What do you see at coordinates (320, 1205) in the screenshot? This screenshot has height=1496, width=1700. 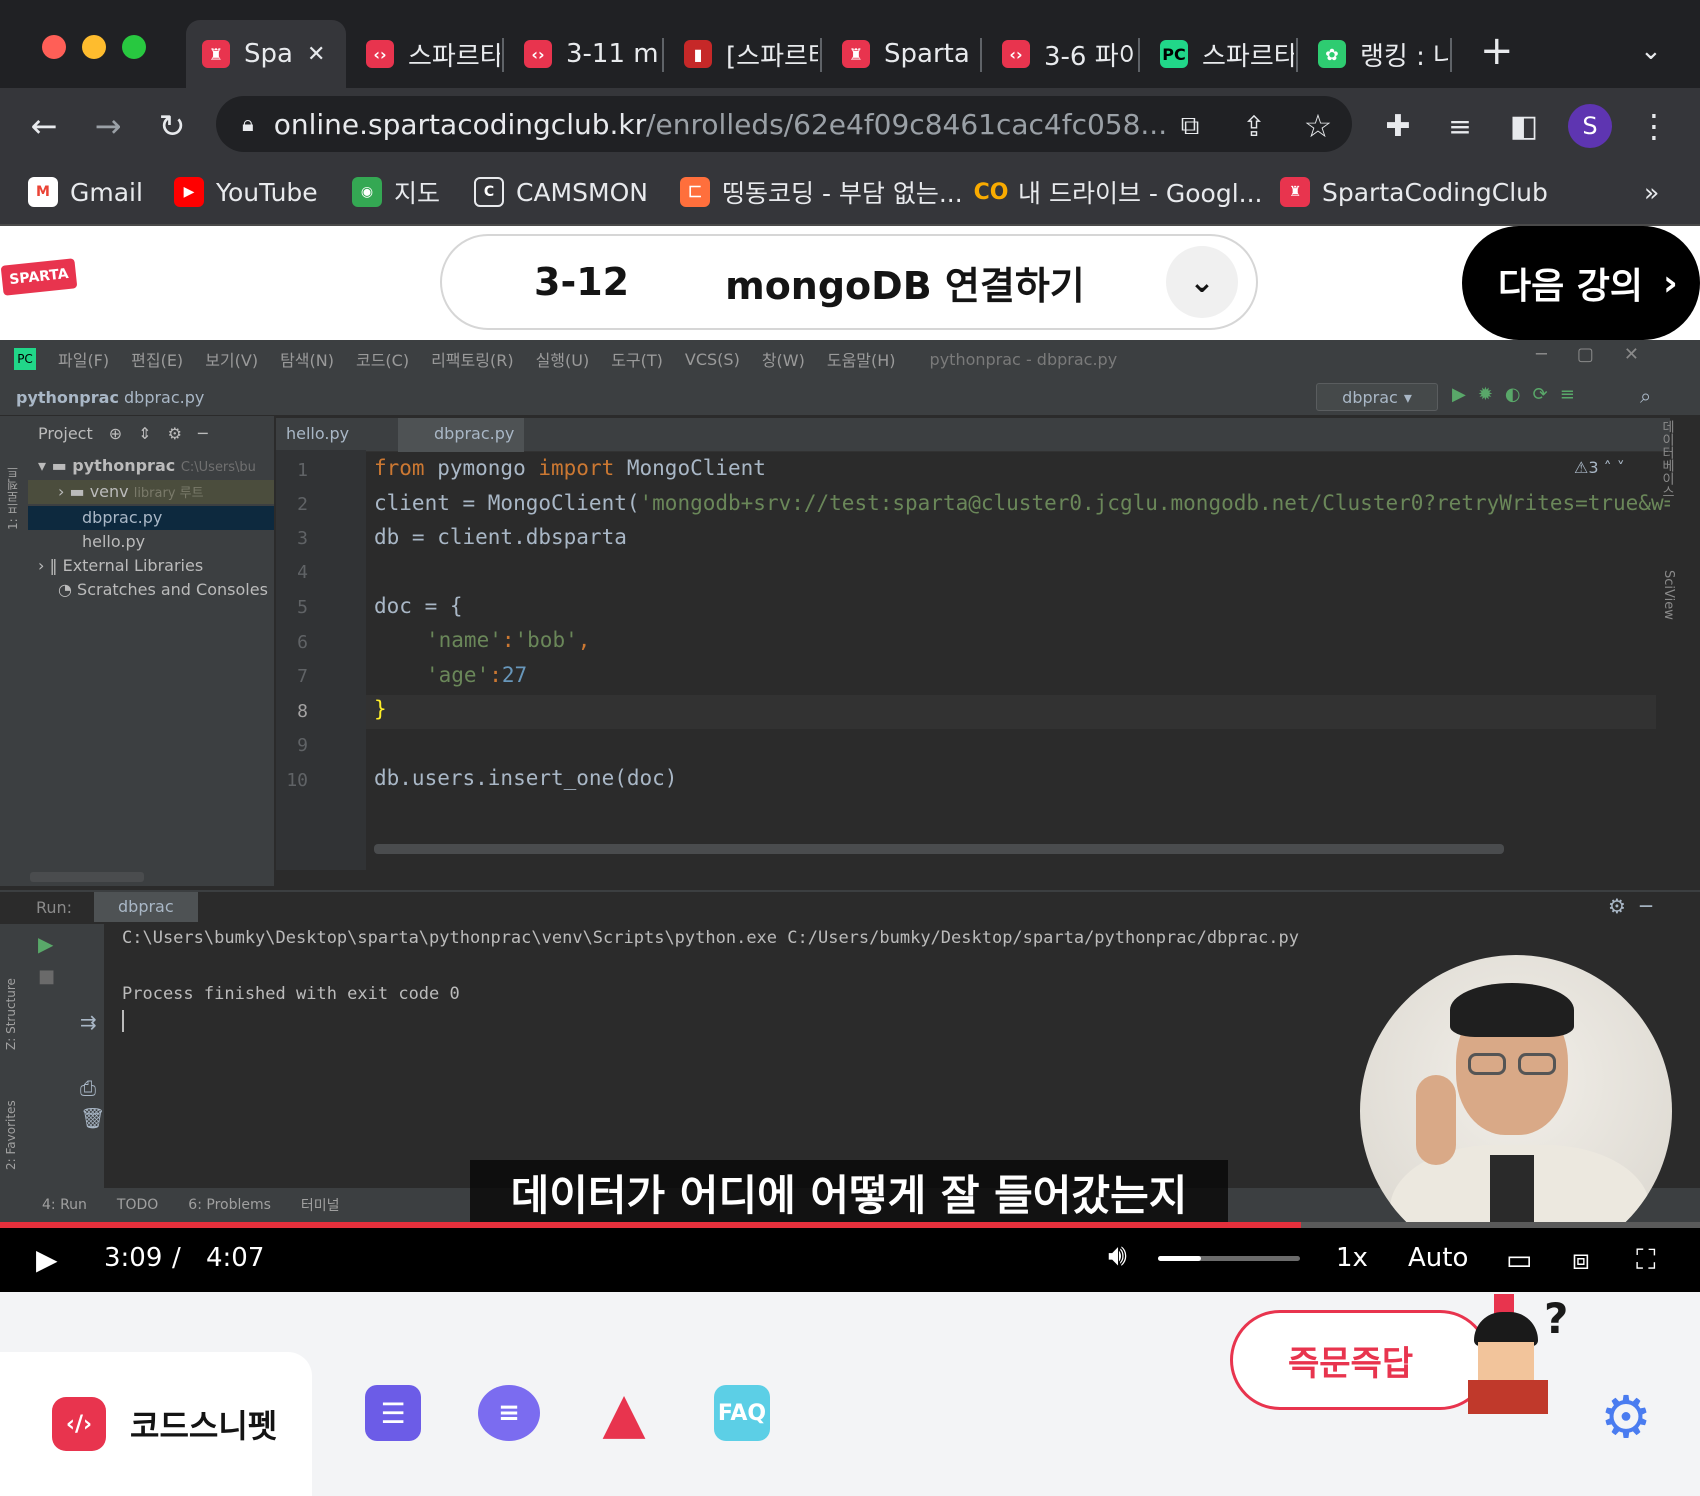 I see `bottom-tab-terminal: 터미널` at bounding box center [320, 1205].